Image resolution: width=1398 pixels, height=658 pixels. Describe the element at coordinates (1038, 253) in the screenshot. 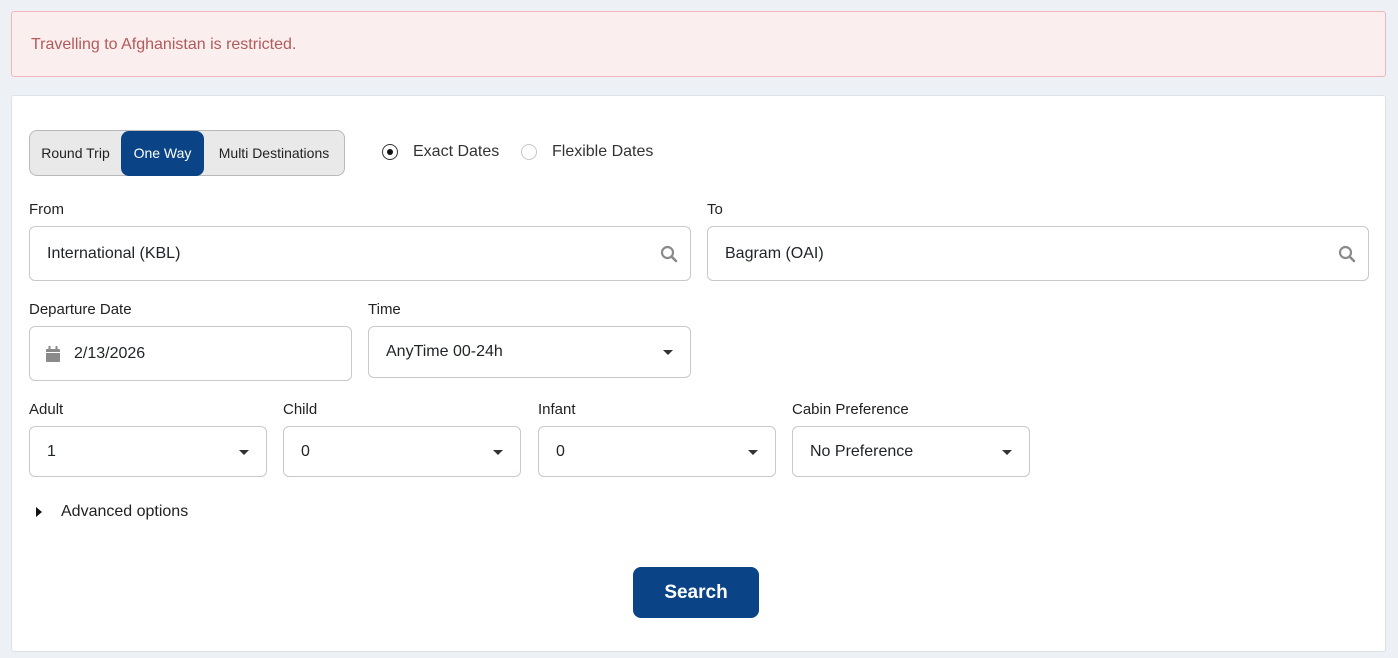

I see `to-field: Bagram (OAI)` at that location.